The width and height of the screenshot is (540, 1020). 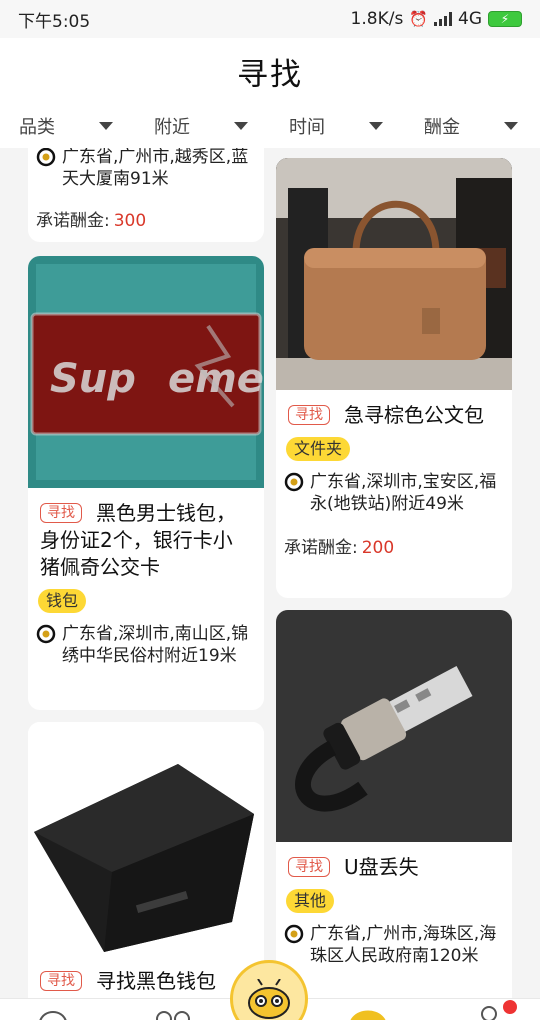 What do you see at coordinates (269, 999) in the screenshot?
I see `bee-mascot-icon` at bounding box center [269, 999].